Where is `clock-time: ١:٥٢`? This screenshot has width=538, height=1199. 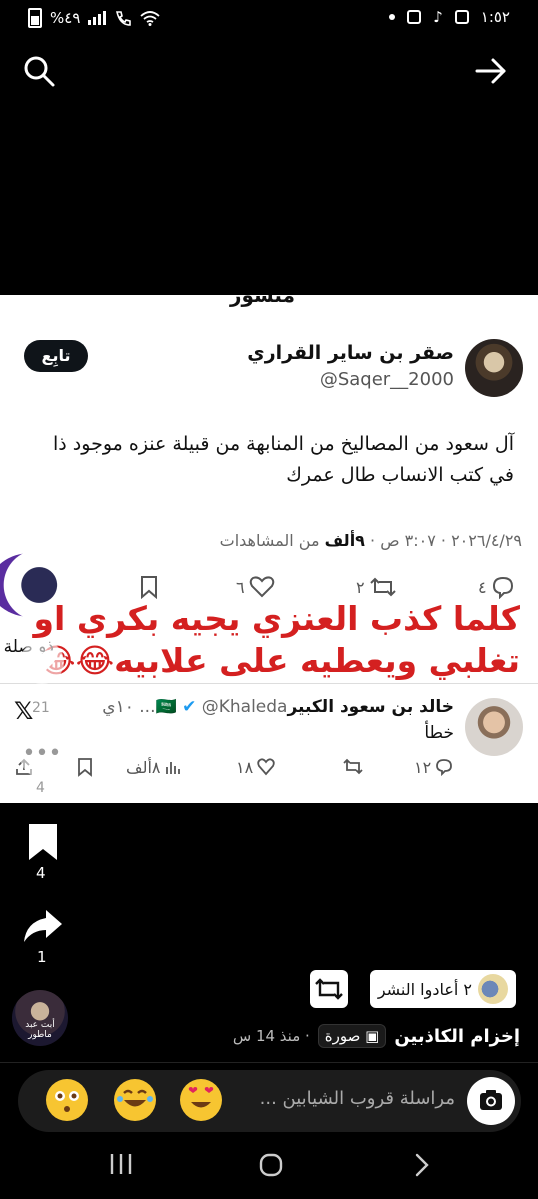
clock-time: ١:٥٢ is located at coordinates (495, 17).